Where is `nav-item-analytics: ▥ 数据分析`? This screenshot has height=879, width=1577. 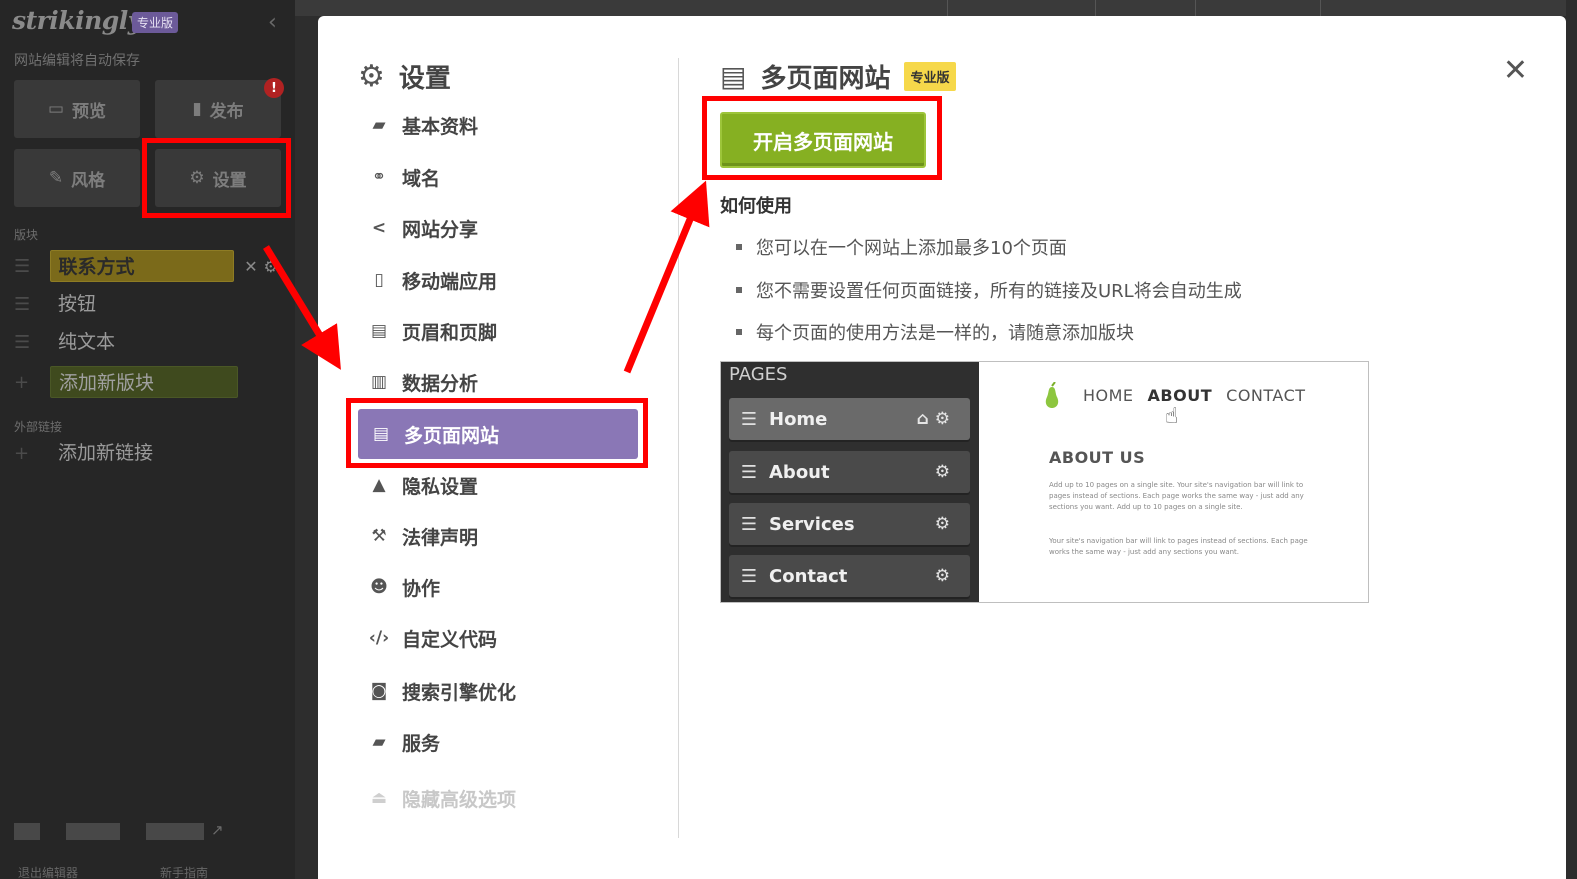 nav-item-analytics: ▥ 数据分析 is located at coordinates (508, 382).